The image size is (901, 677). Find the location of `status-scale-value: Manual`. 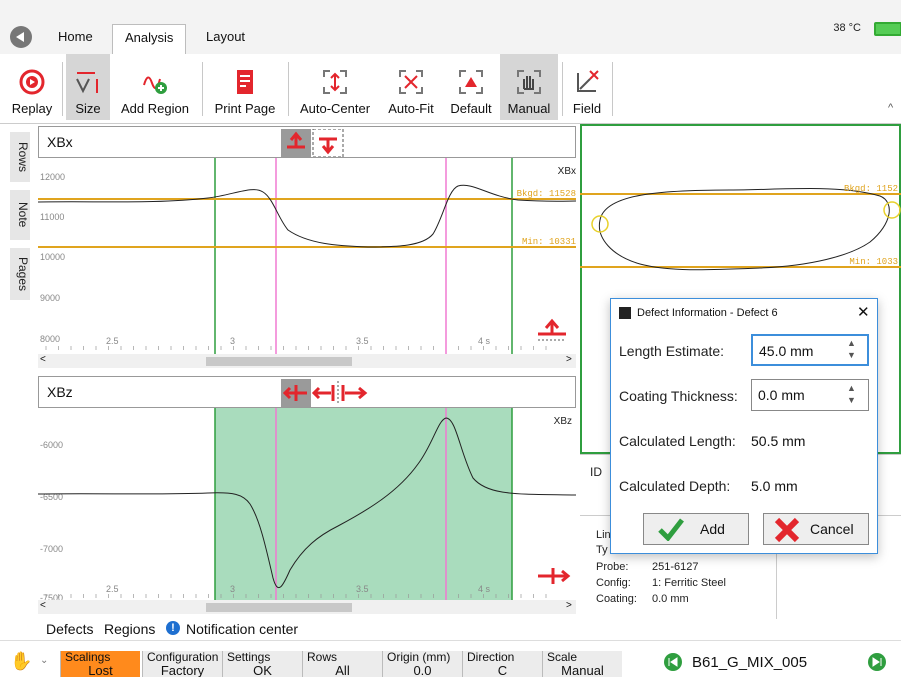

status-scale-value: Manual is located at coordinates (582, 670).